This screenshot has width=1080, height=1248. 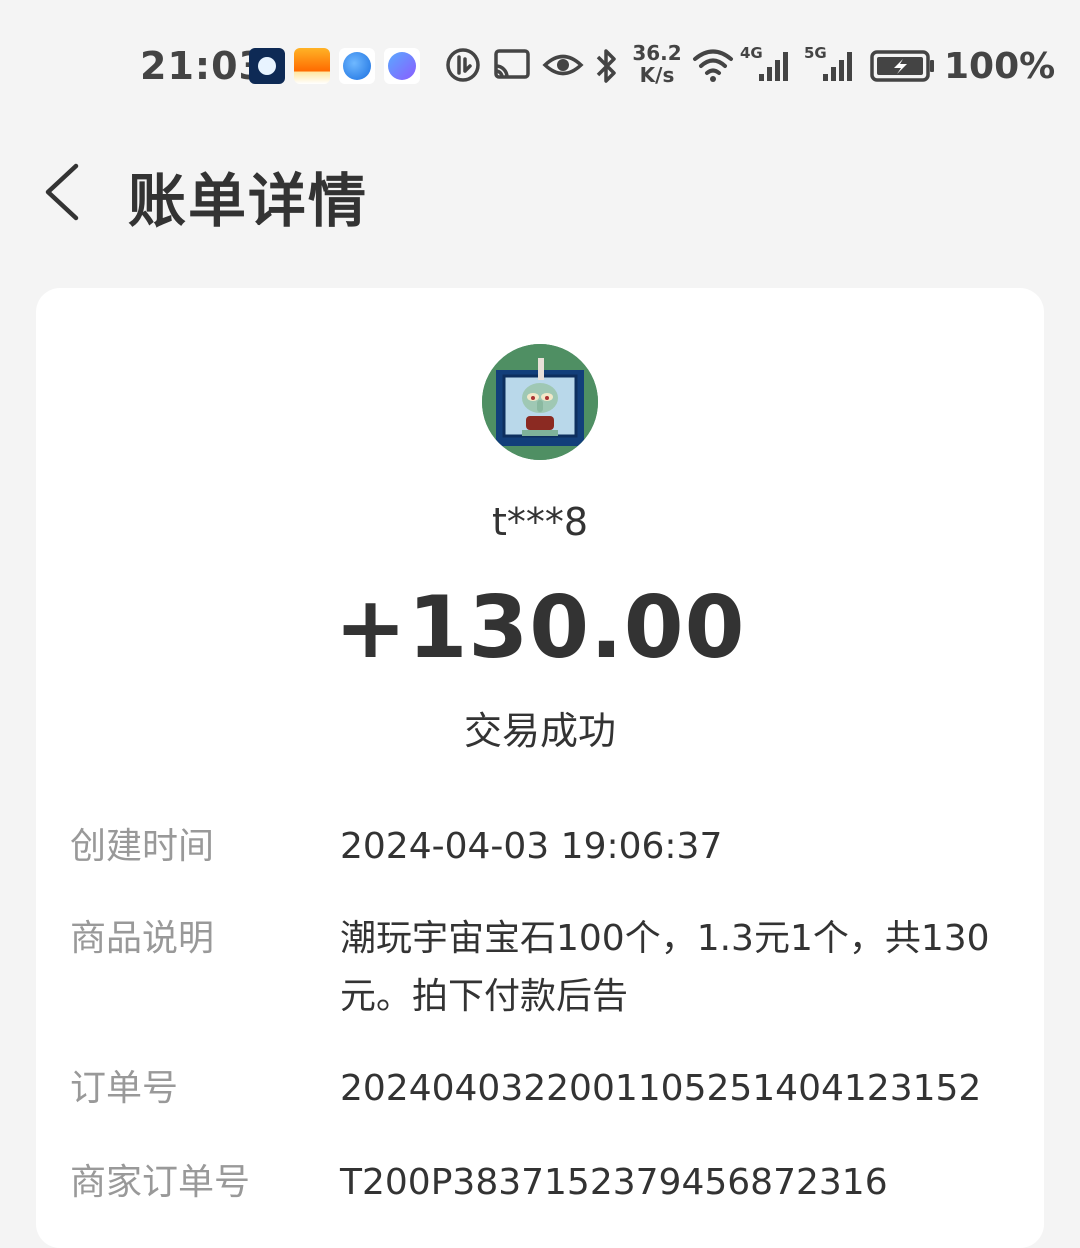 What do you see at coordinates (675, 1183) in the screenshot?
I see `detail-value: T200P3837152379456872316` at bounding box center [675, 1183].